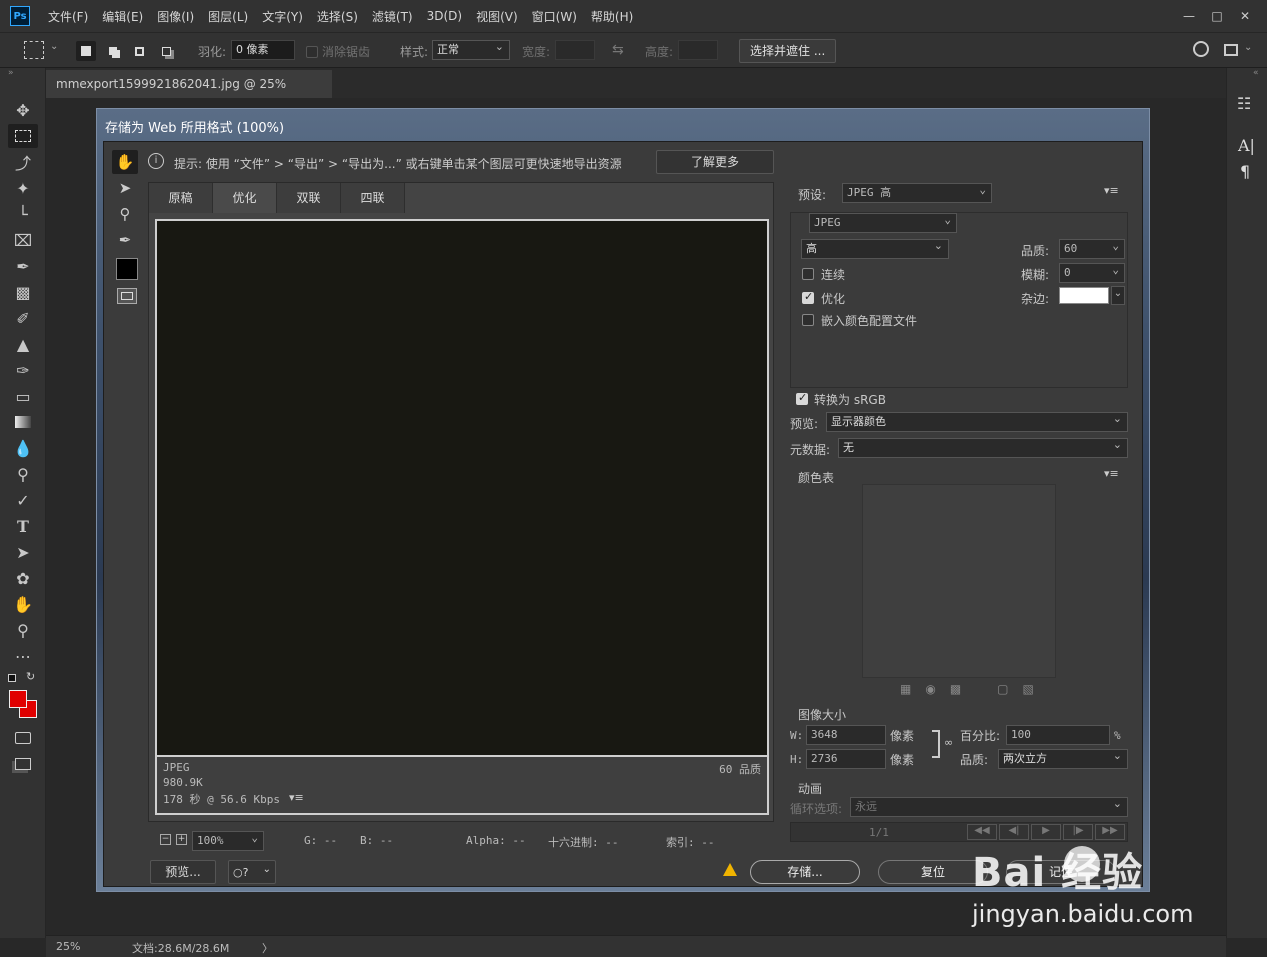 The image size is (1267, 957). What do you see at coordinates (1084, 295) in the screenshot?
I see `matte-color-swatch` at bounding box center [1084, 295].